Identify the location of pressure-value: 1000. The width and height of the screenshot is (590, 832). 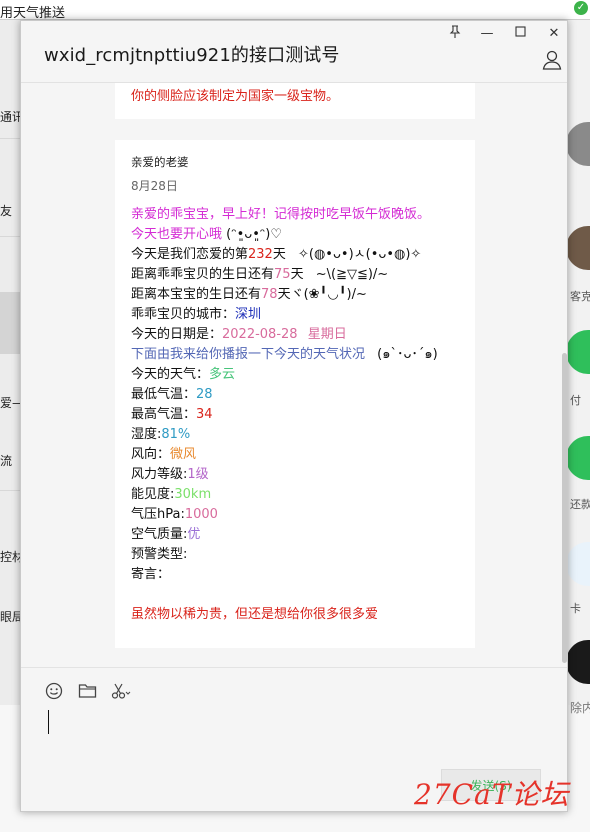
(201, 514).